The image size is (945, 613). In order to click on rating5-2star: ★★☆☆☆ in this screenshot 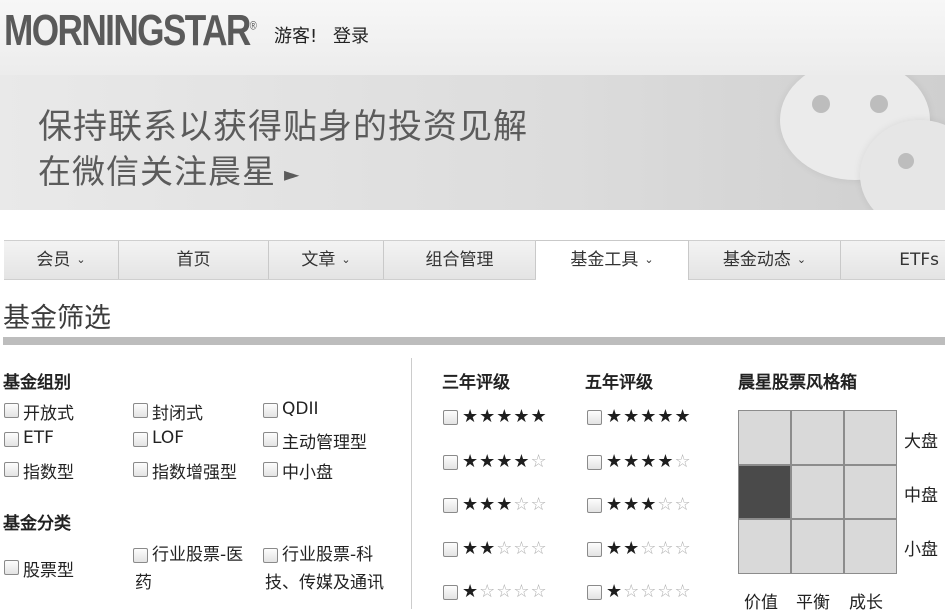, I will do `click(639, 548)`.